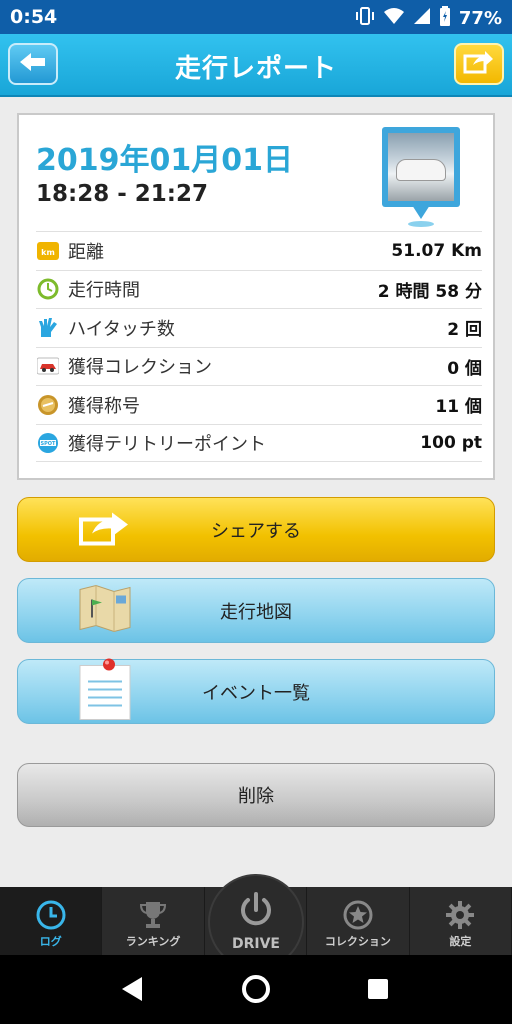 This screenshot has height=1024, width=512. I want to click on title-medal-icon, so click(48, 405).